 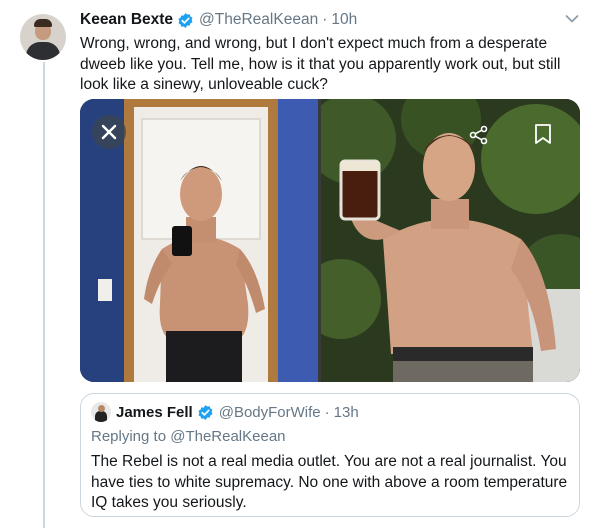 I want to click on close-button, so click(x=109, y=132).